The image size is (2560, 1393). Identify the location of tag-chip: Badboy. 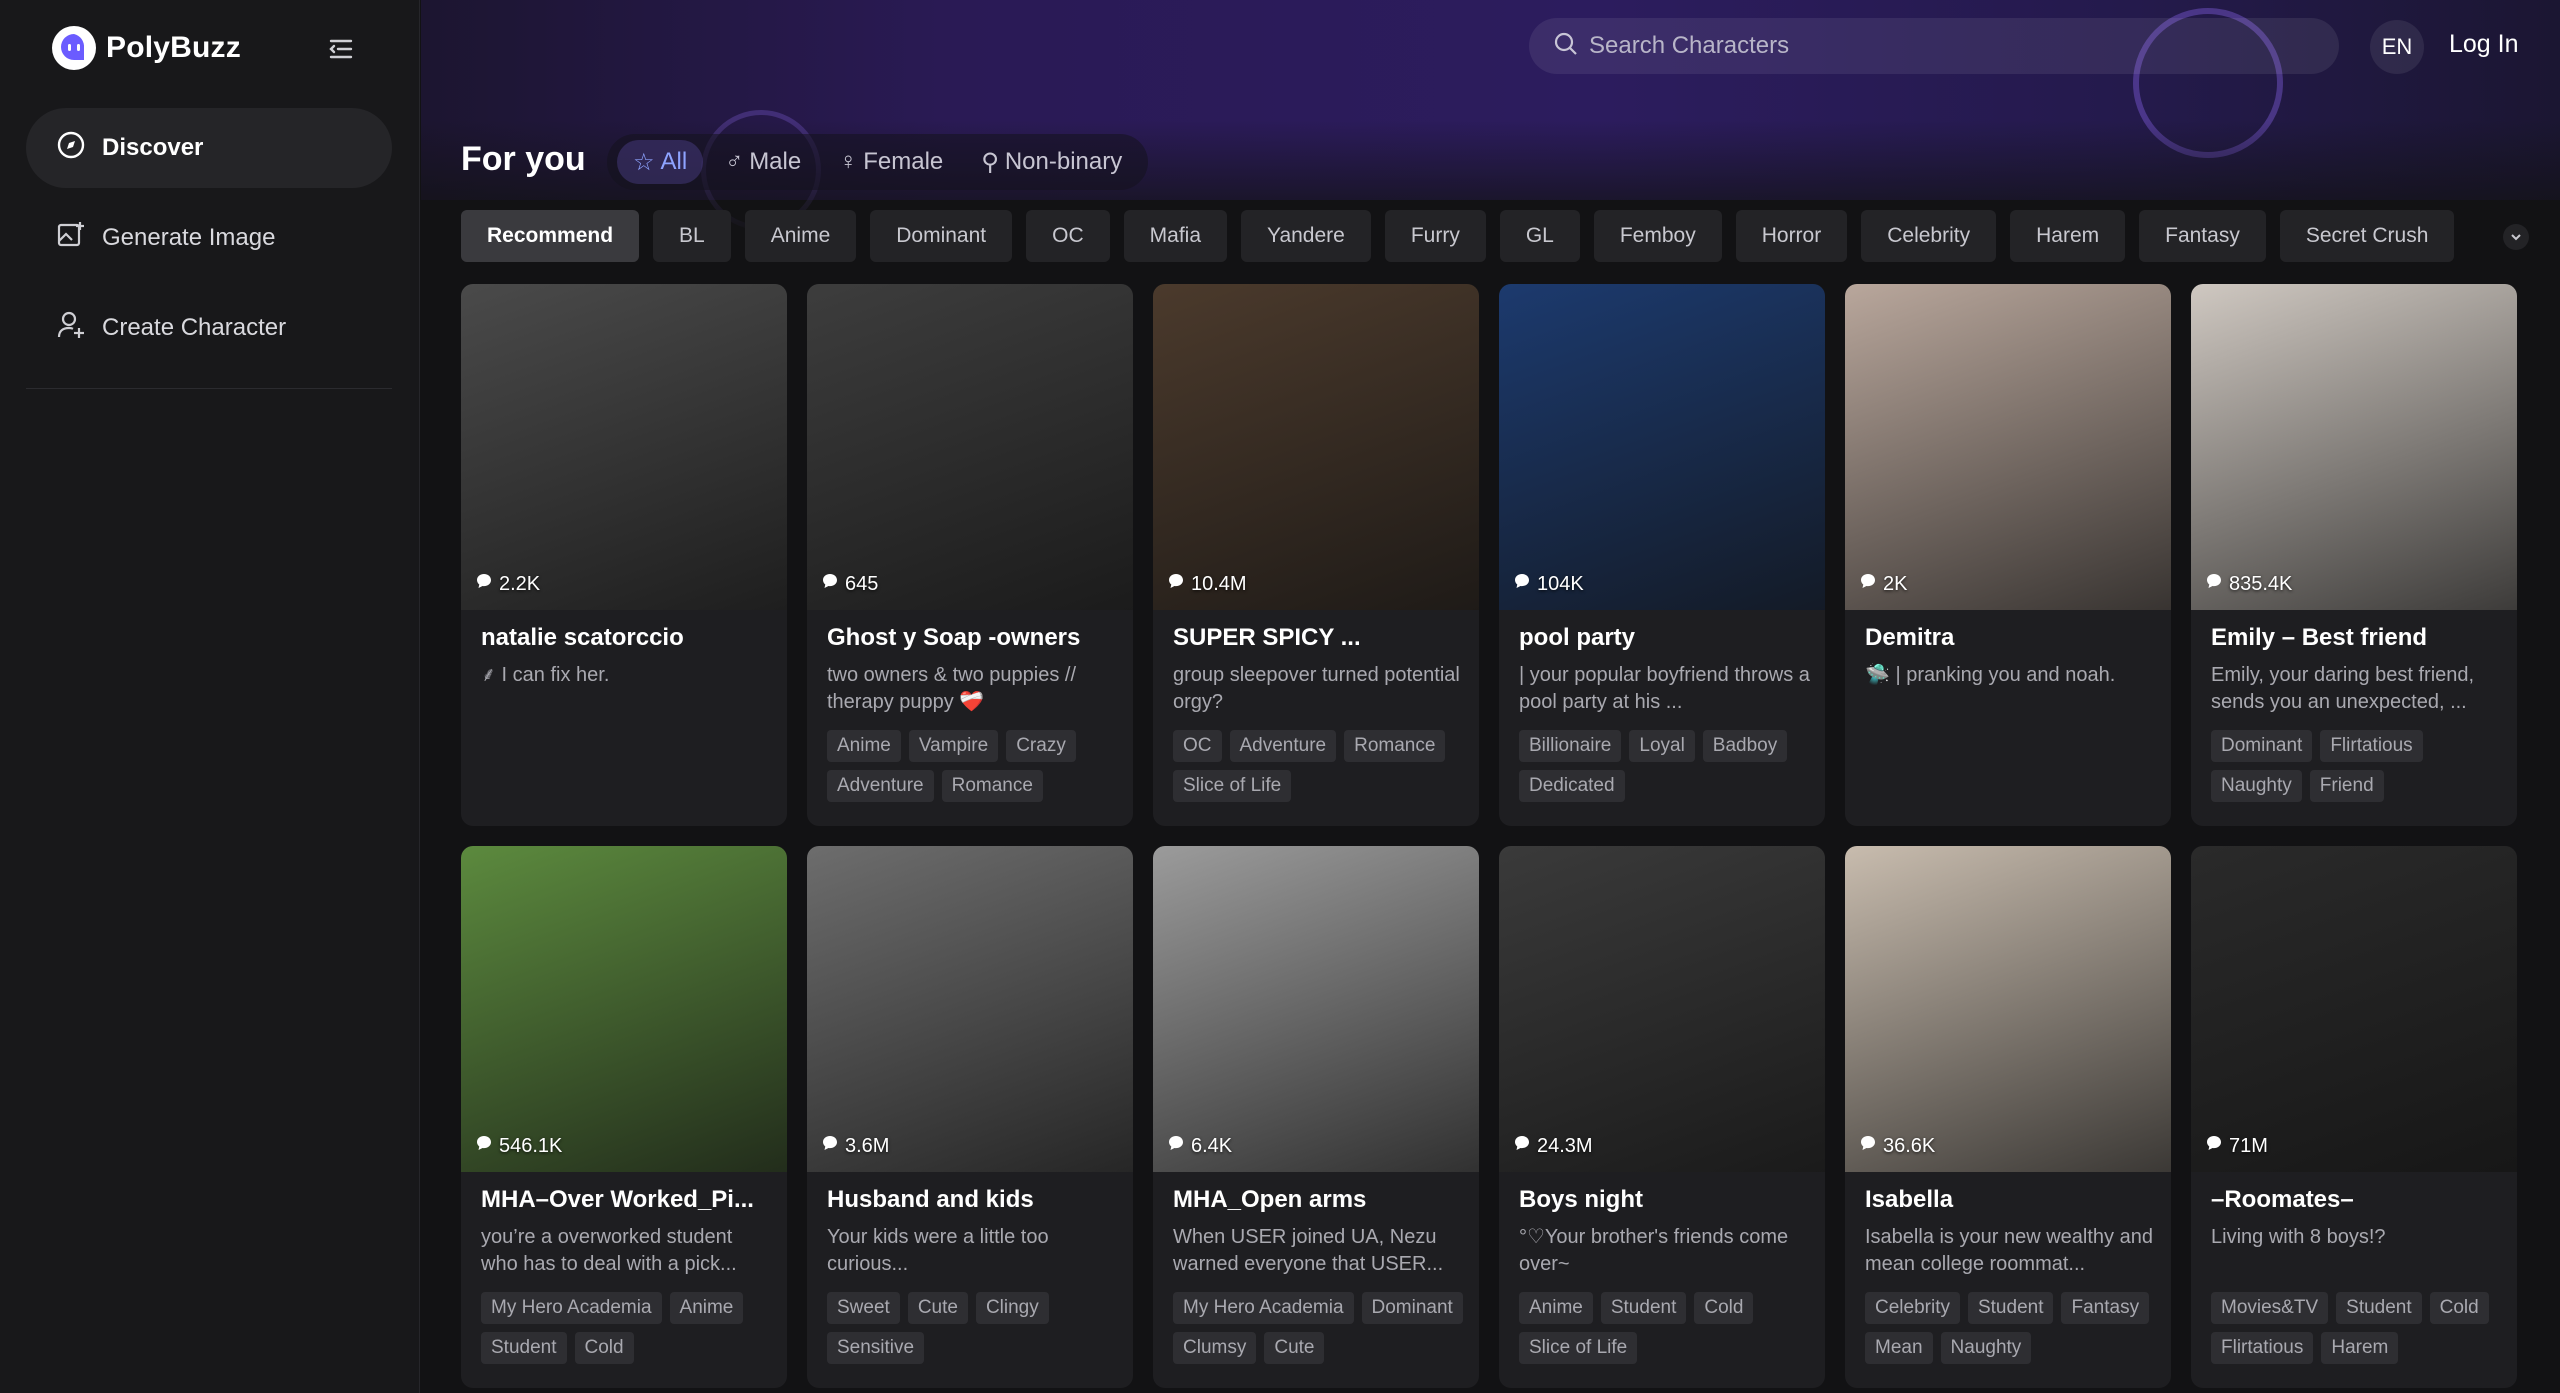
(1745, 746).